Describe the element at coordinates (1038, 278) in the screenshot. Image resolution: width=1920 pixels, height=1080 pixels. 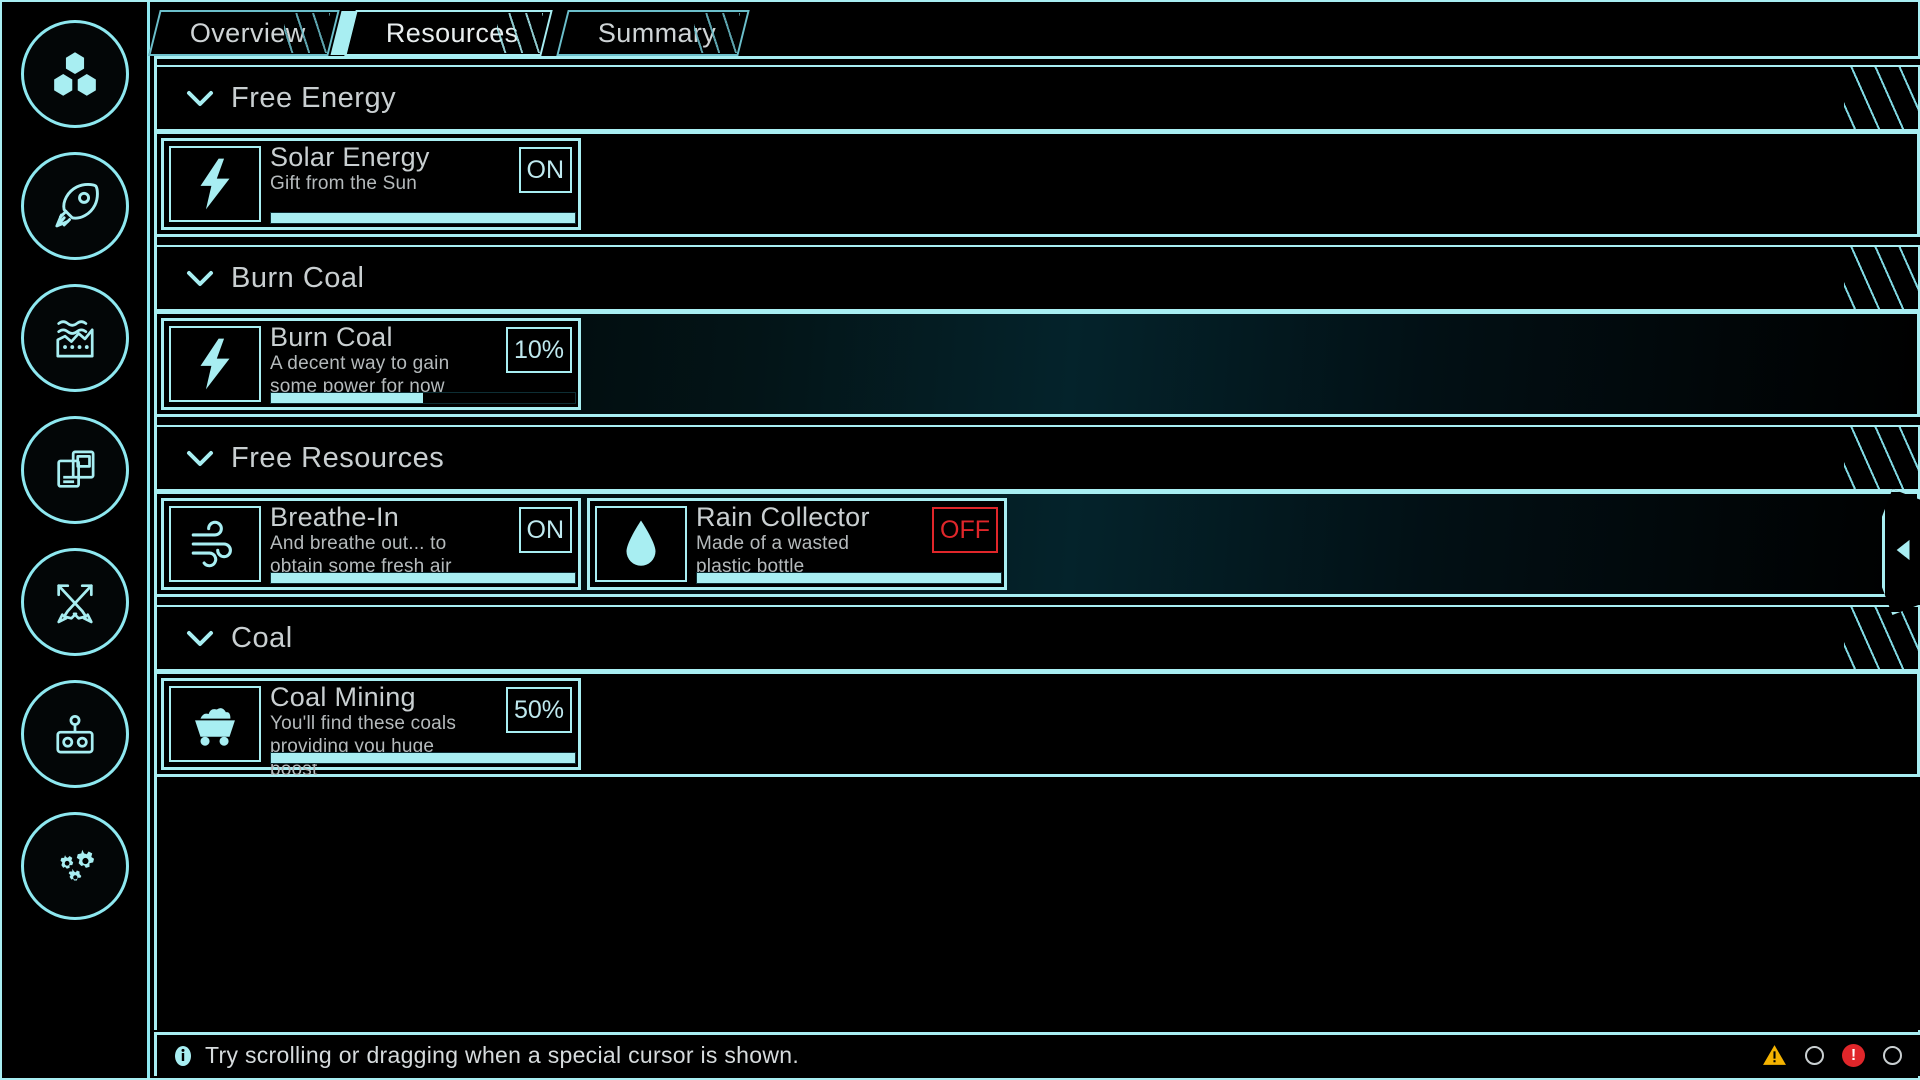
I see `section-header: Burn Coal` at that location.